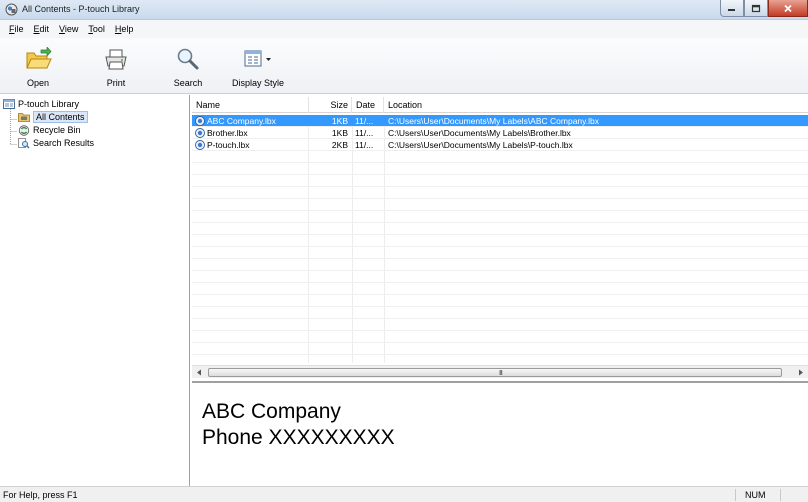  I want to click on tree-item-all-contents: All Contents, so click(53, 117).